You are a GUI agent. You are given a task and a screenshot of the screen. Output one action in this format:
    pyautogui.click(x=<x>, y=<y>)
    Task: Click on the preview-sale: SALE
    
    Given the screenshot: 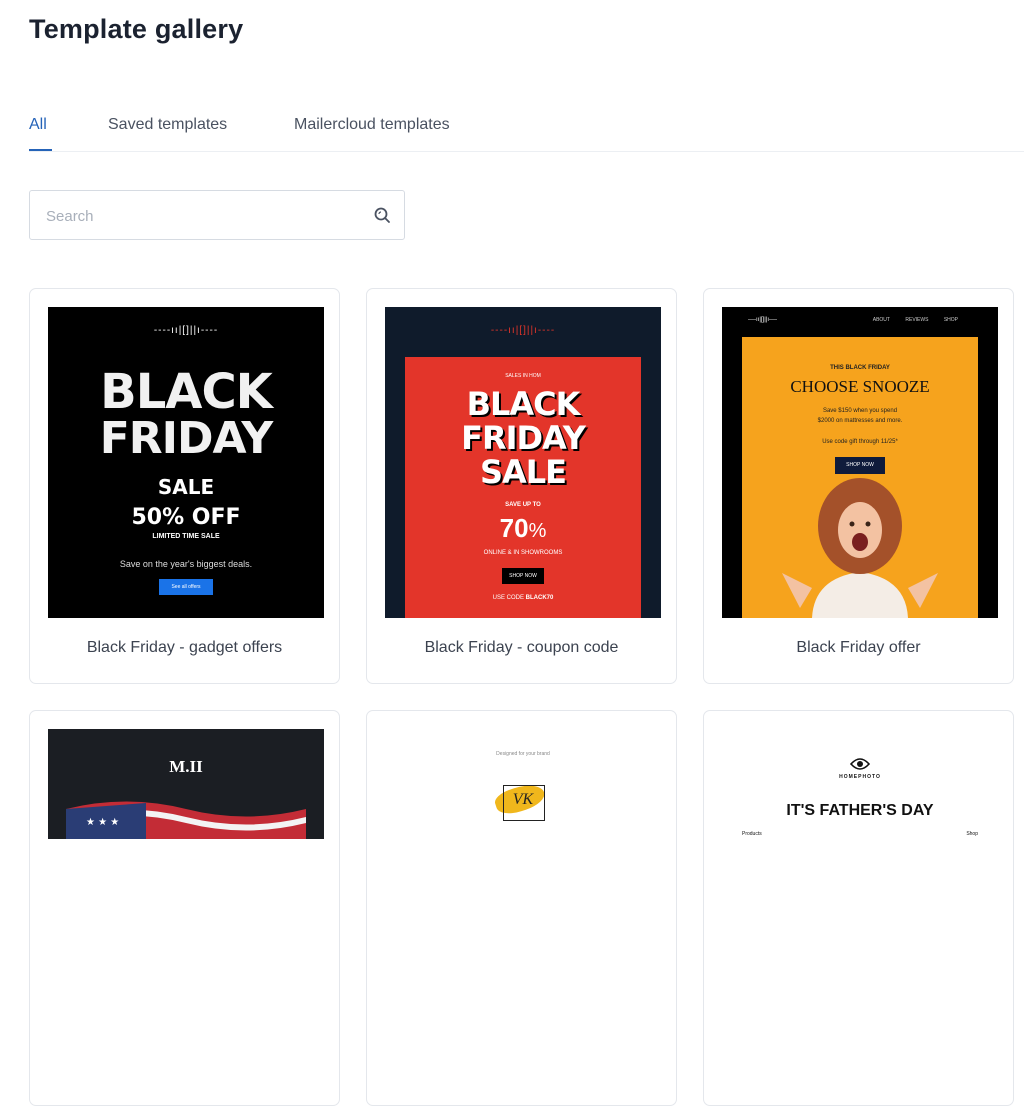 What is the action you would take?
    pyautogui.click(x=186, y=487)
    